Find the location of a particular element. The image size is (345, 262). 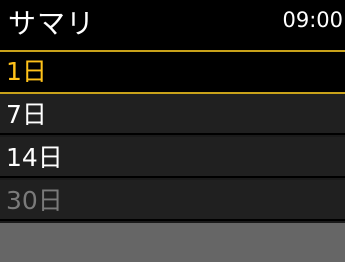

menu-item-label: 30日 is located at coordinates (34, 200).